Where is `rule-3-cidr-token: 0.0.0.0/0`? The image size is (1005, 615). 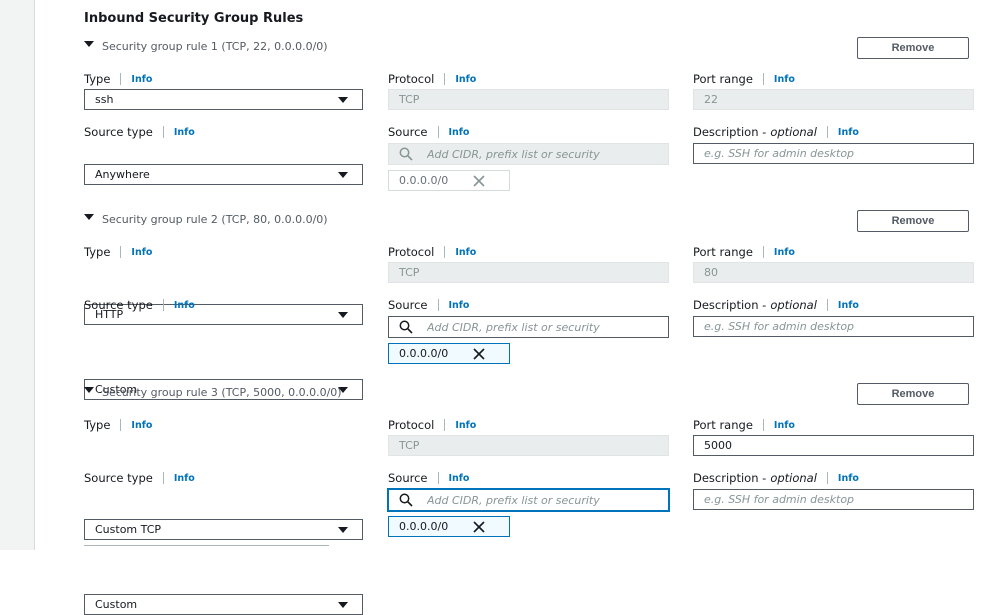
rule-3-cidr-token: 0.0.0.0/0 is located at coordinates (449, 526).